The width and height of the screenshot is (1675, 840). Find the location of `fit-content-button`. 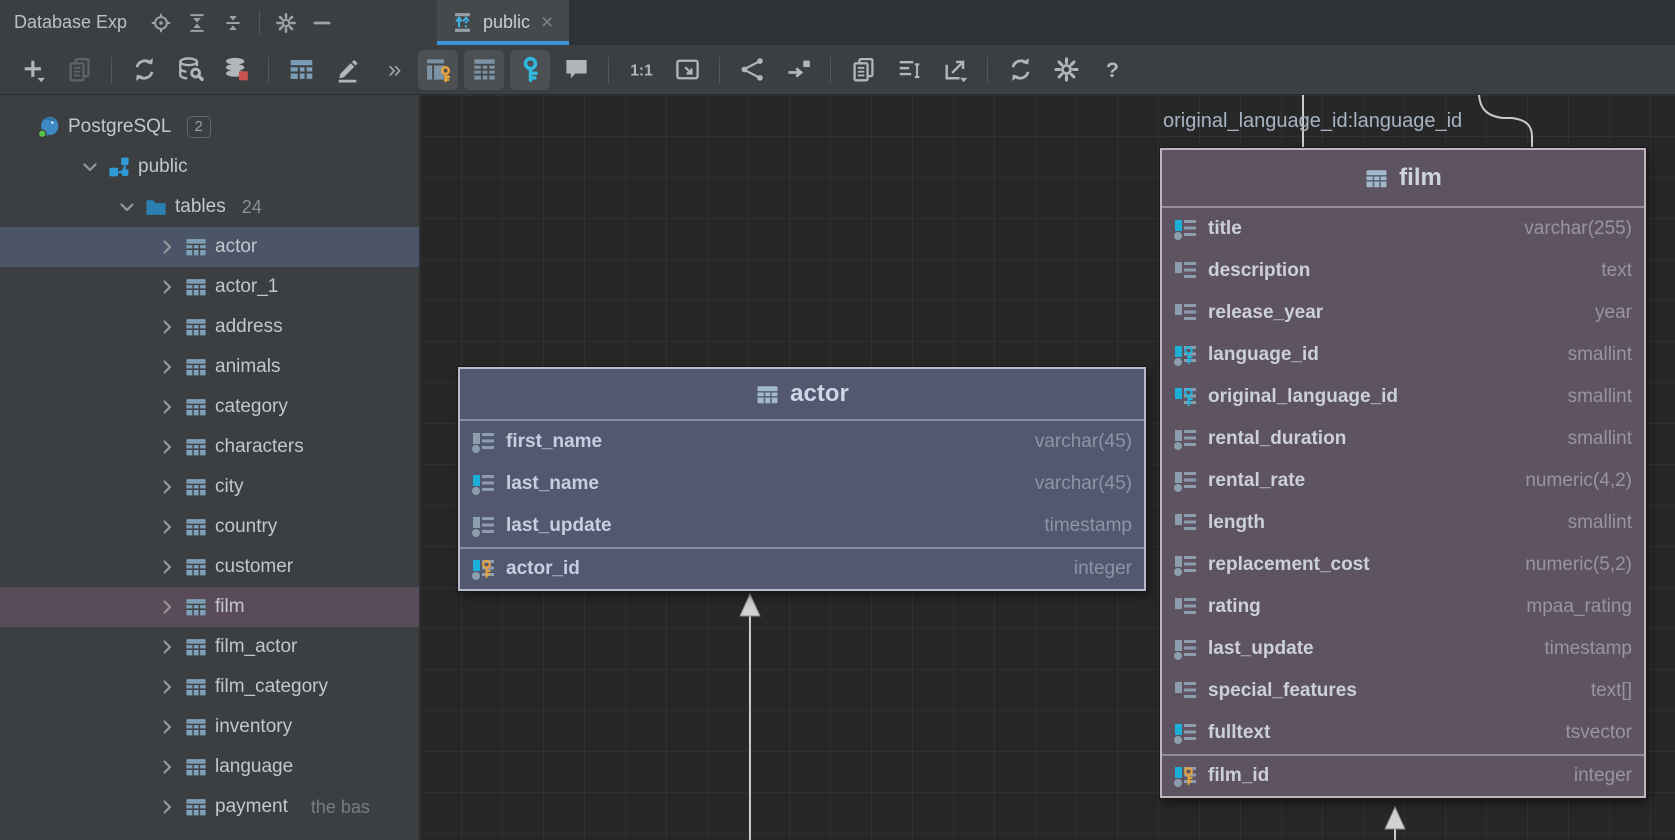

fit-content-button is located at coordinates (687, 70).